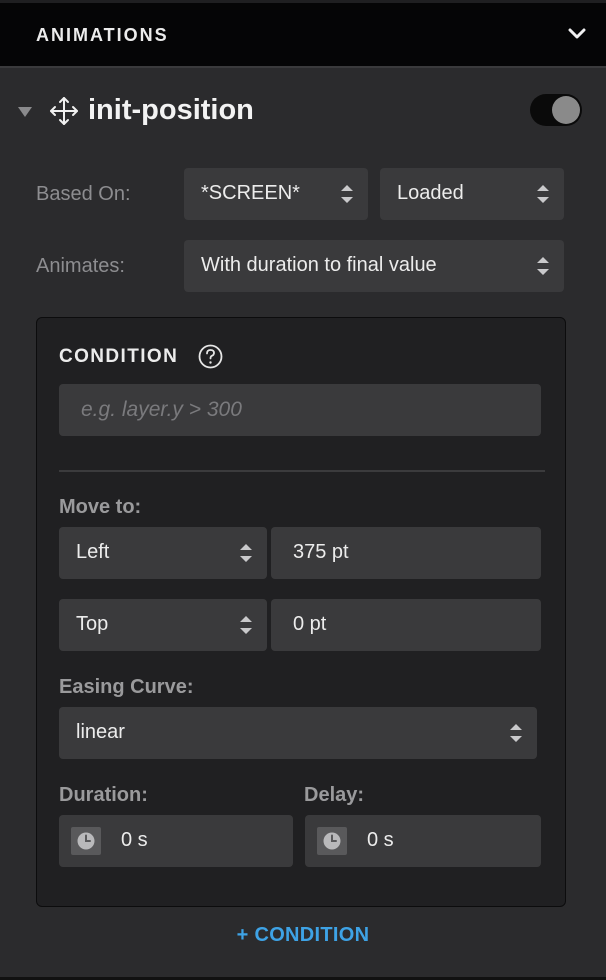  What do you see at coordinates (92, 624) in the screenshot?
I see `move-property-value: Top` at bounding box center [92, 624].